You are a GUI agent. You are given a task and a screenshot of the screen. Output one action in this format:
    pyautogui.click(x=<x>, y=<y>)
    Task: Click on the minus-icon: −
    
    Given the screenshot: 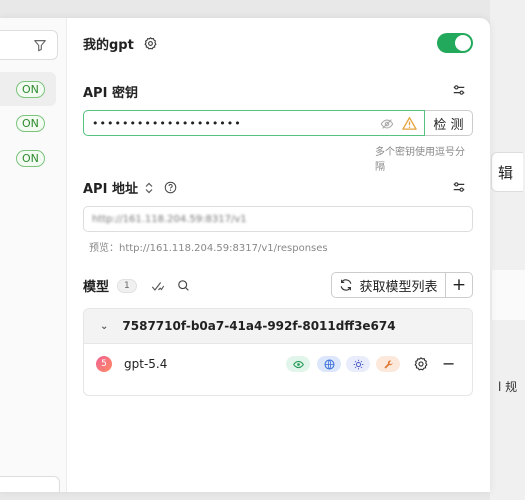 What is the action you would take?
    pyautogui.click(x=449, y=363)
    